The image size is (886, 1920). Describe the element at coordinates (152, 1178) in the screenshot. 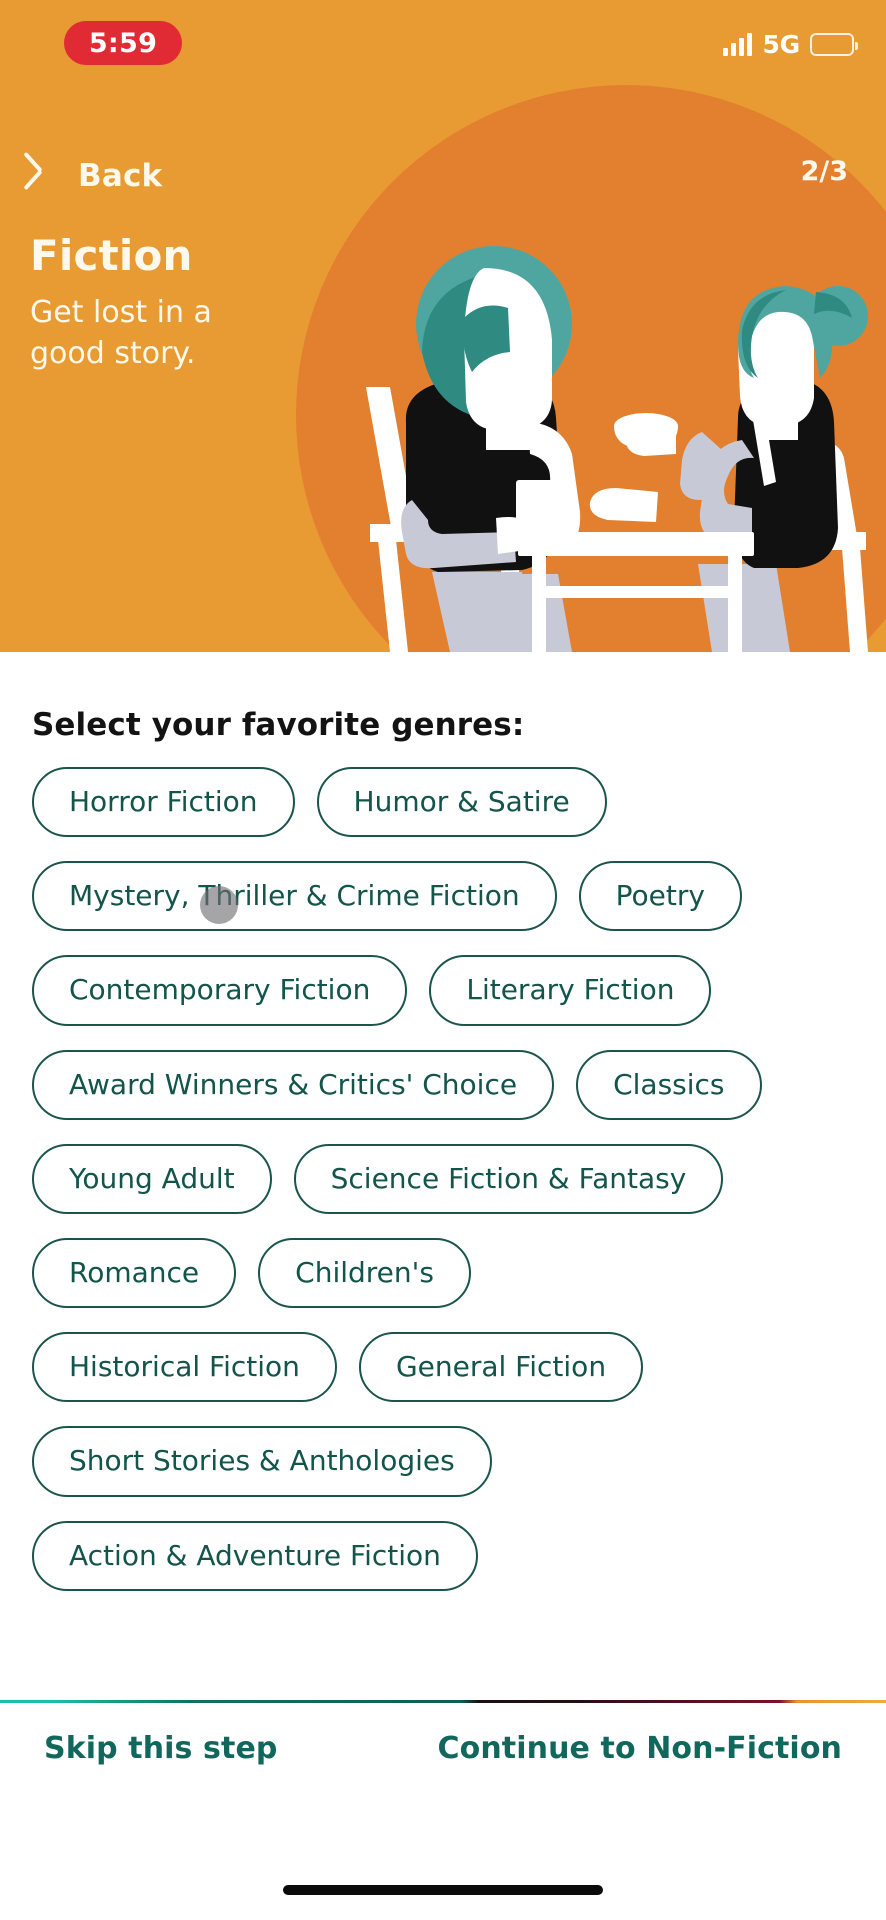

I see `genre-chip: Young Adult` at that location.